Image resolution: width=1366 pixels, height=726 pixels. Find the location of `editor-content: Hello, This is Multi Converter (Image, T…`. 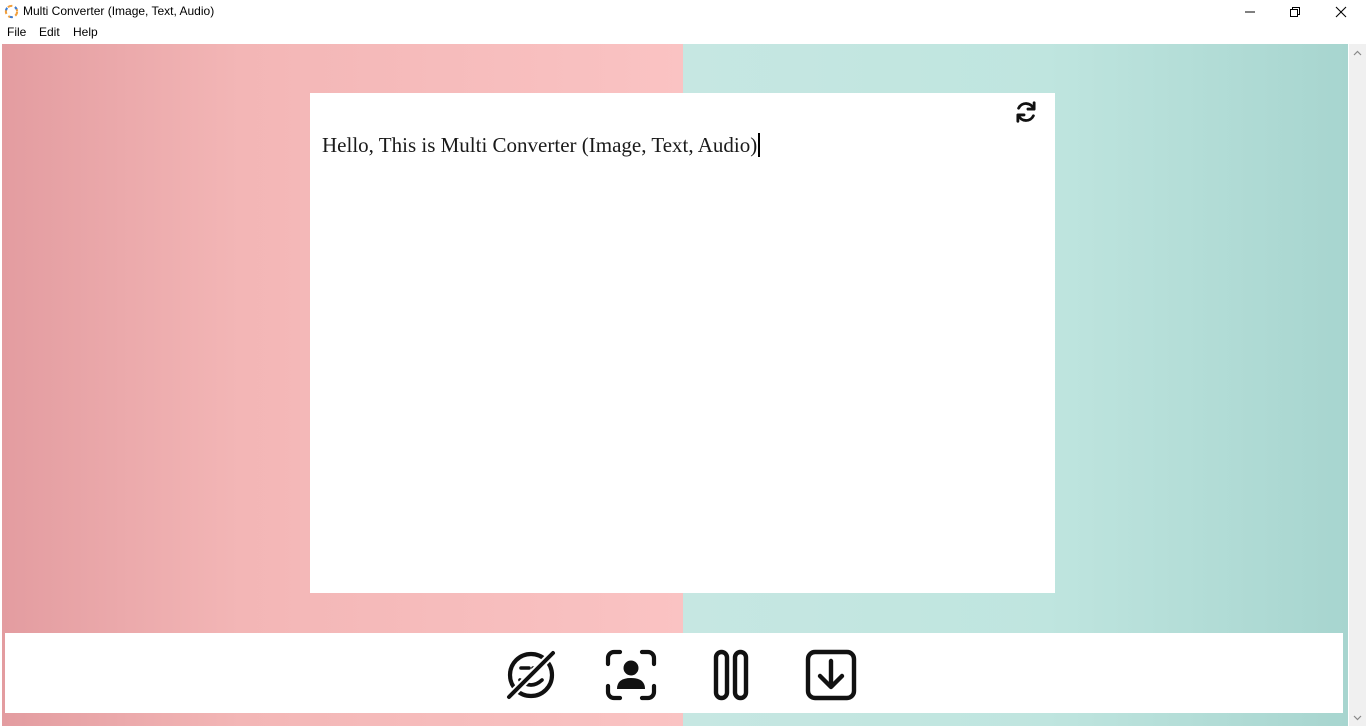

editor-content: Hello, This is Multi Converter (Image, T… is located at coordinates (541, 145).